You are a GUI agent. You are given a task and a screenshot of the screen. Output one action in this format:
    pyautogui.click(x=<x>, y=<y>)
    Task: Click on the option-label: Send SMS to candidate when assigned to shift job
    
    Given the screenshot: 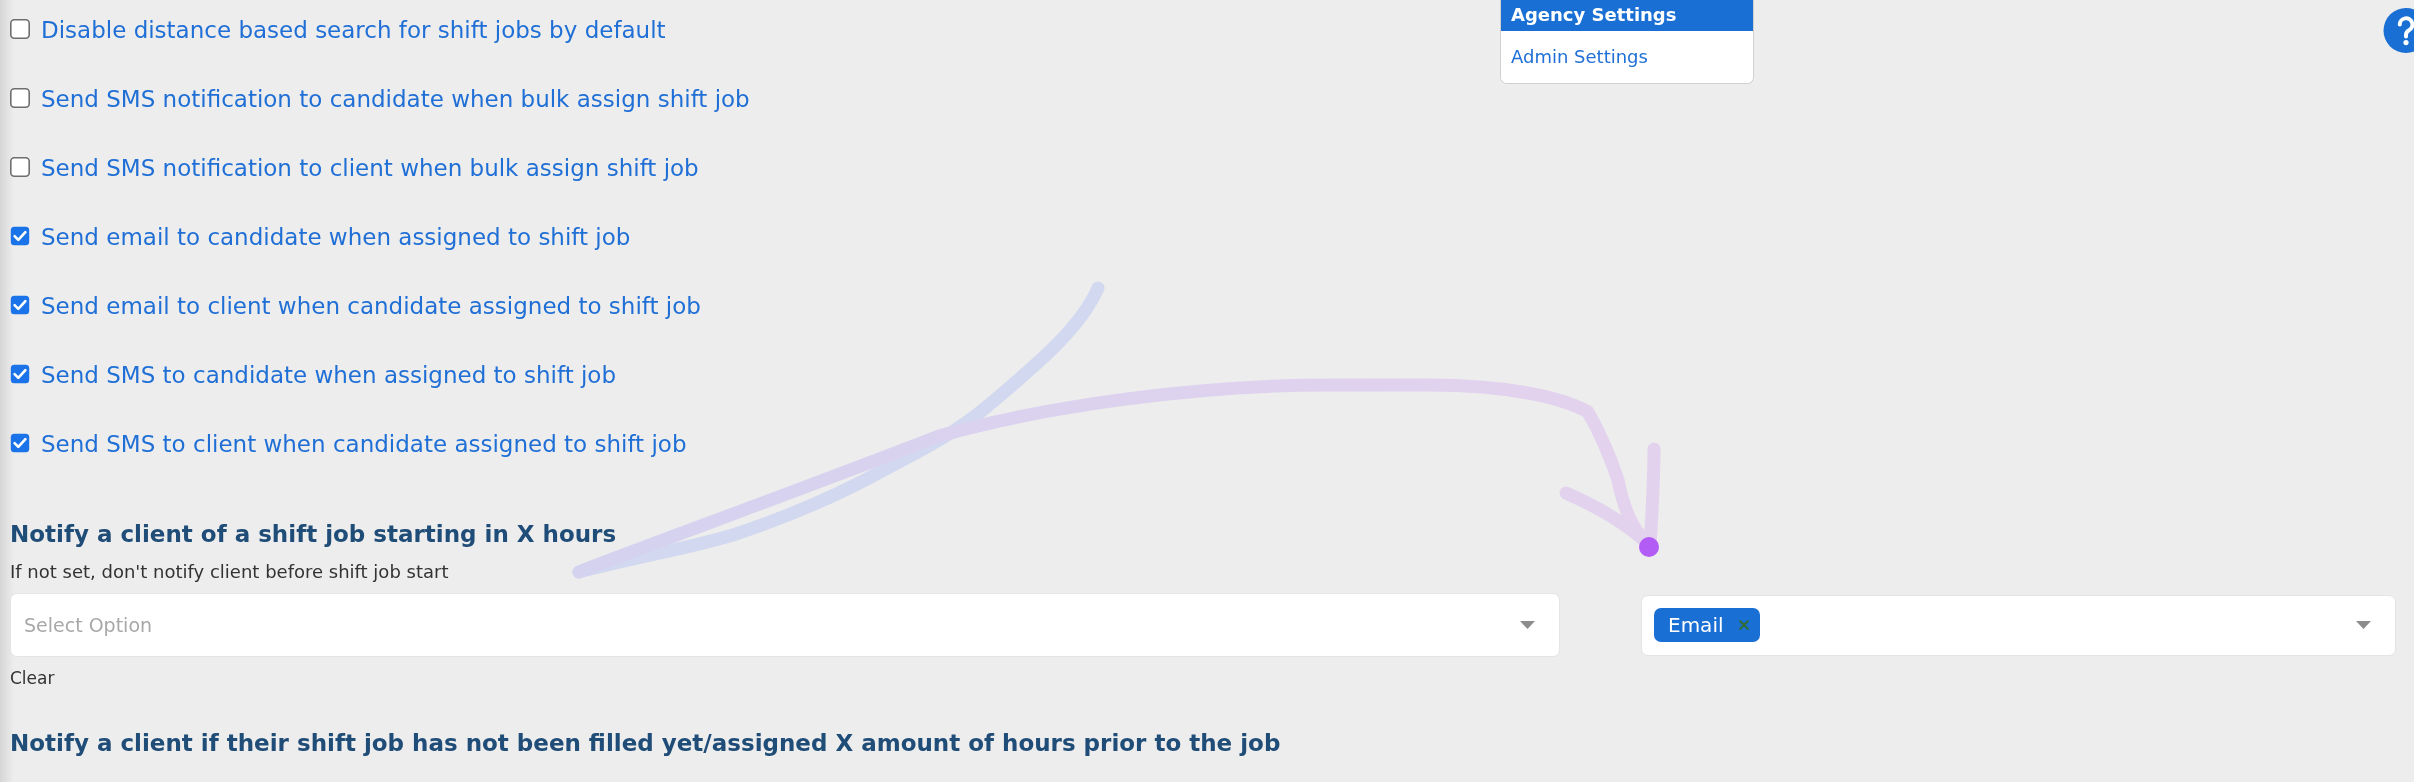 What is the action you would take?
    pyautogui.click(x=329, y=375)
    